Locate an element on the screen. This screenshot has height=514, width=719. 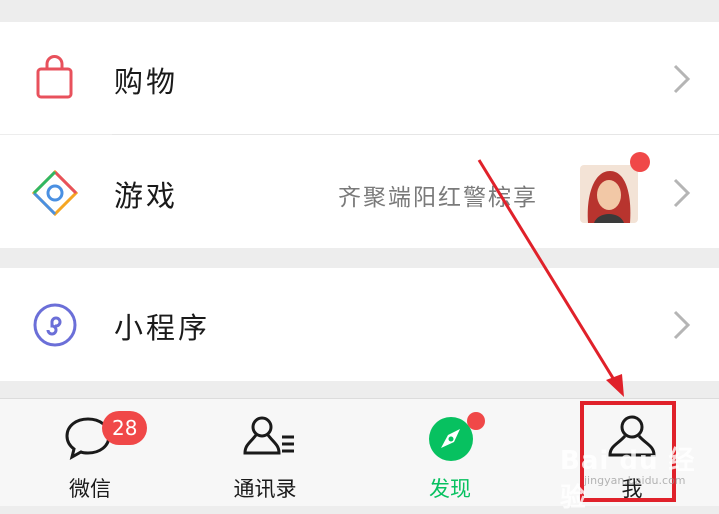
watermark-url: jingyan.baidu.com is located at coordinates (635, 480).